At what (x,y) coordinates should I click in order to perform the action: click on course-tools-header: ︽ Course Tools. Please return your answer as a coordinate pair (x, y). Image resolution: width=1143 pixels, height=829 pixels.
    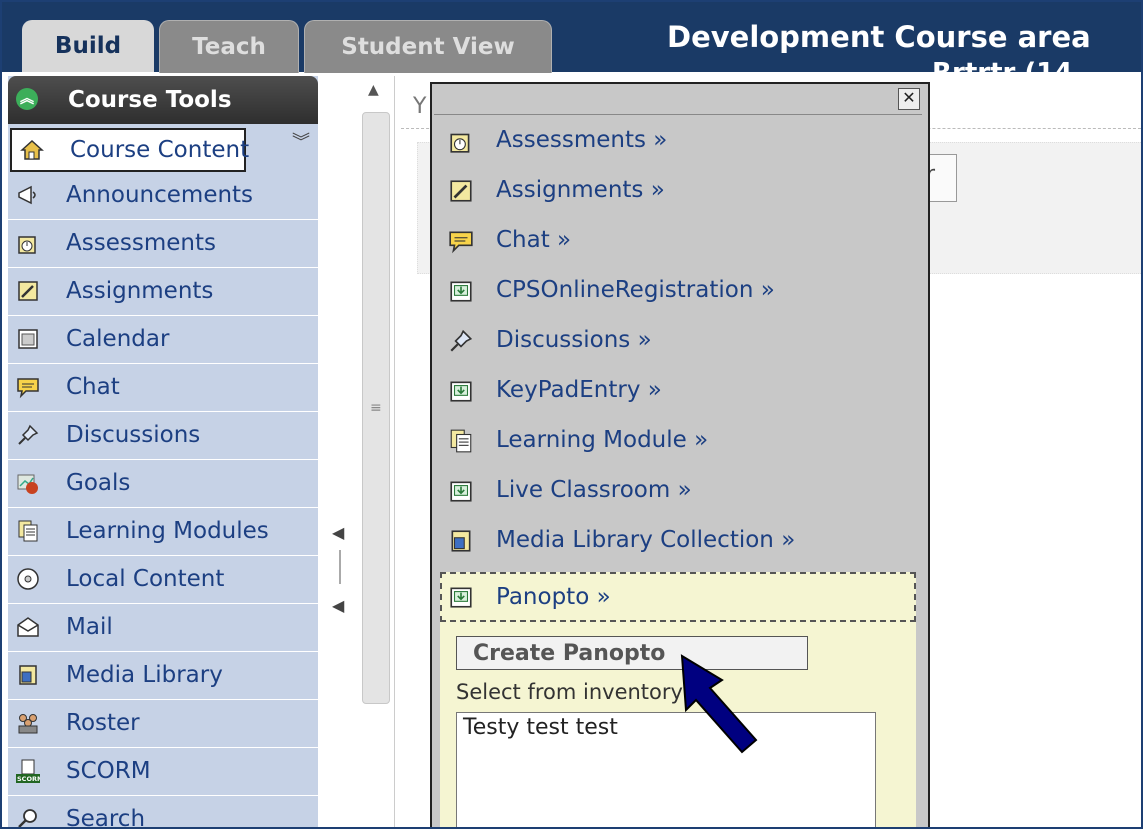
    Looking at the image, I should click on (163, 100).